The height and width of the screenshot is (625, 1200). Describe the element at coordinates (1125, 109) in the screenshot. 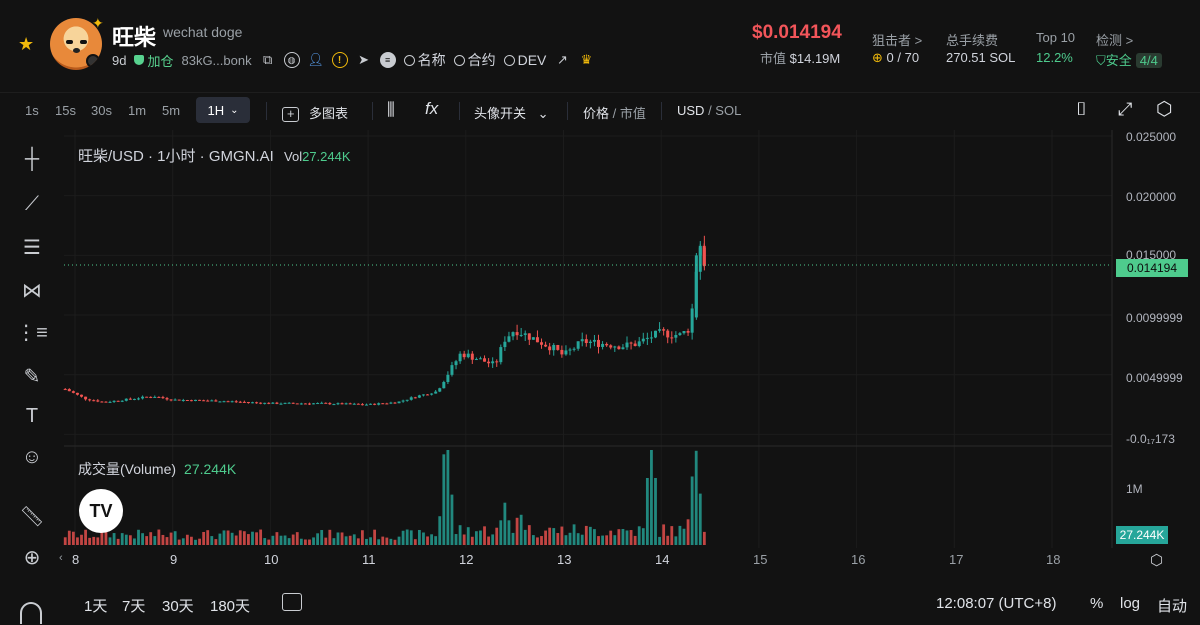

I see `fullscreen-icon: ⤢` at that location.